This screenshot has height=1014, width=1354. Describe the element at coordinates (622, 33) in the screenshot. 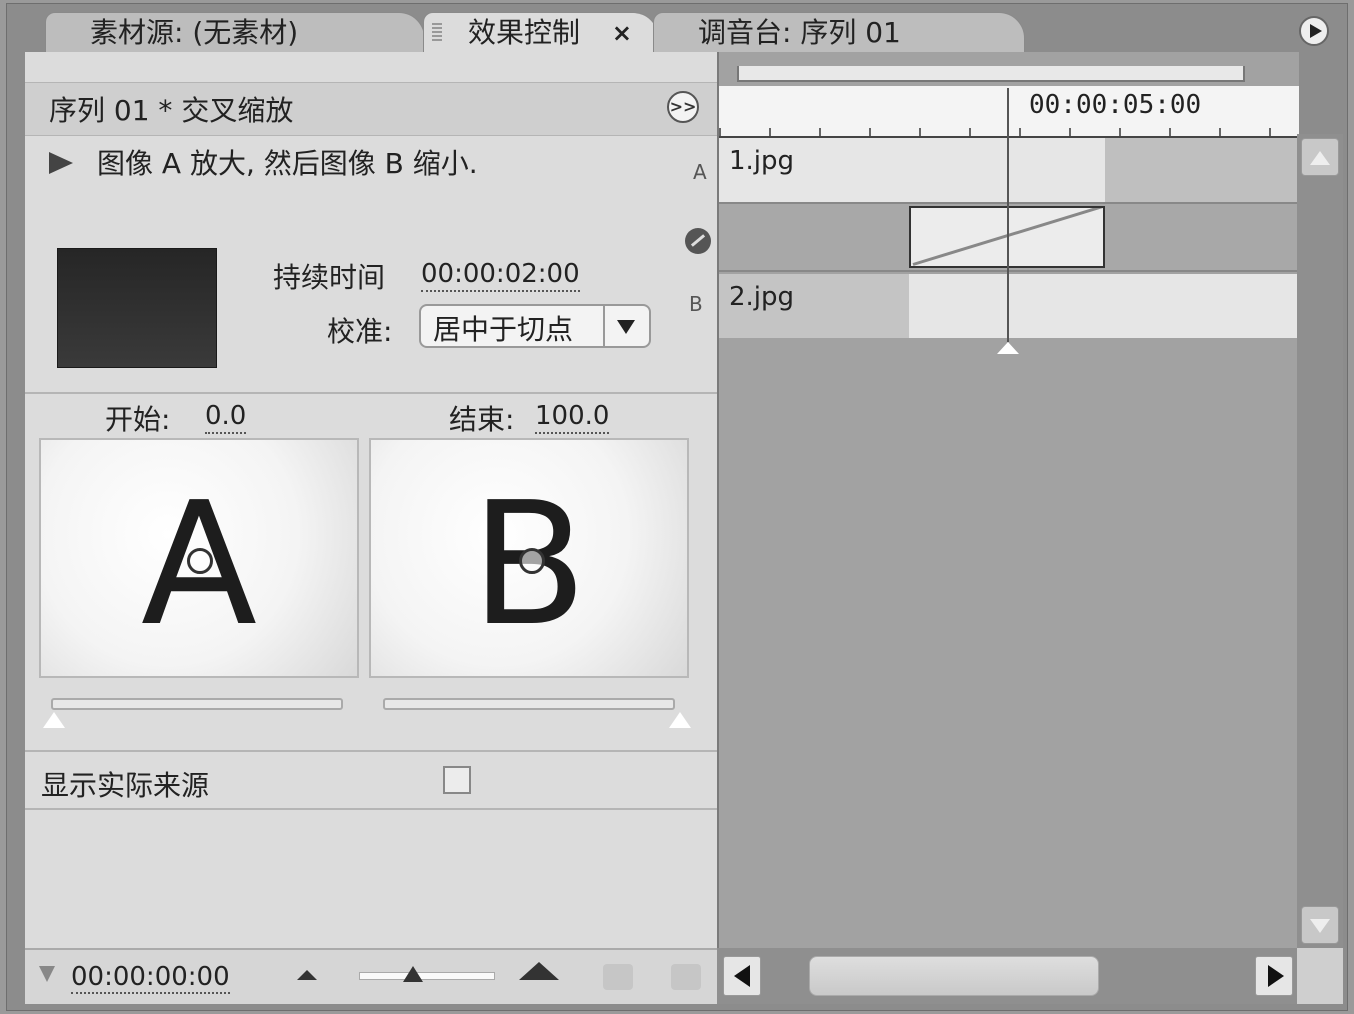

I see `close-icon: ×` at that location.